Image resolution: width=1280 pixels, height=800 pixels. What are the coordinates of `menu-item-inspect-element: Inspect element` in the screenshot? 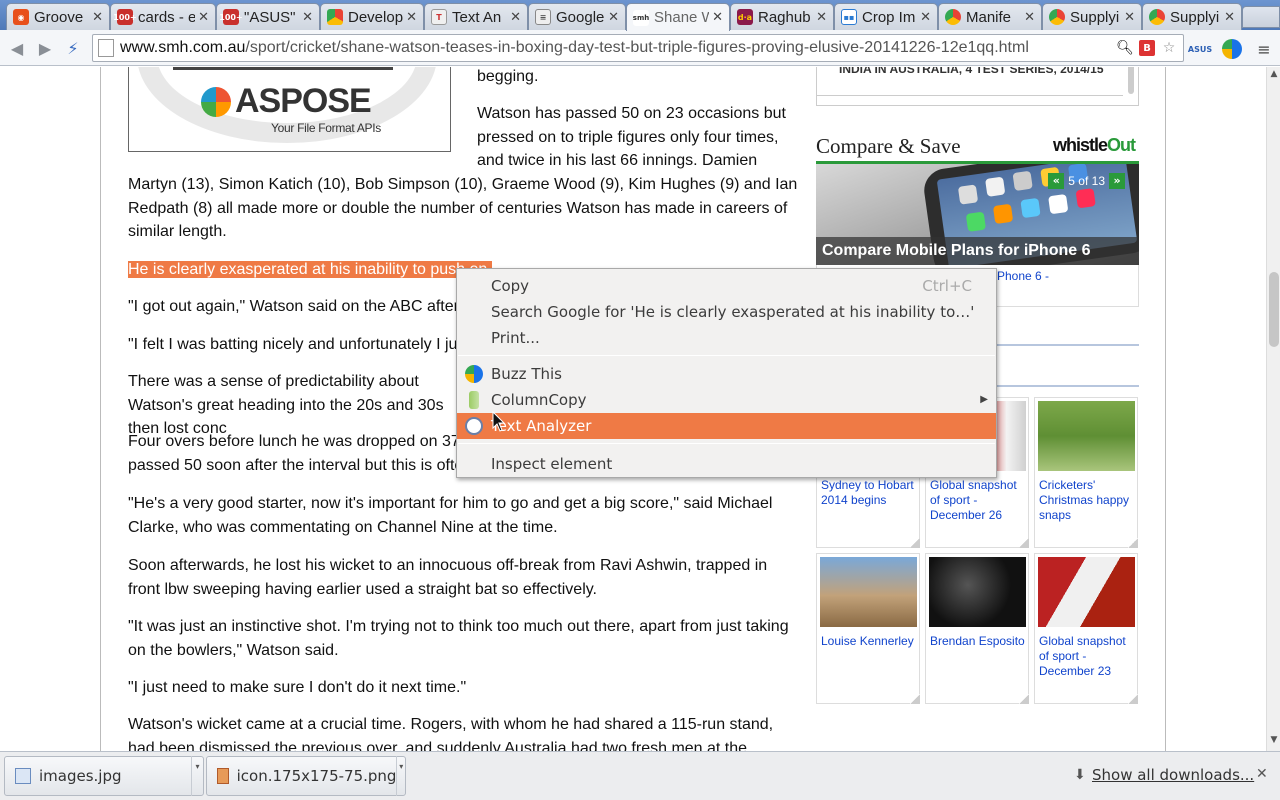 It's located at (726, 464).